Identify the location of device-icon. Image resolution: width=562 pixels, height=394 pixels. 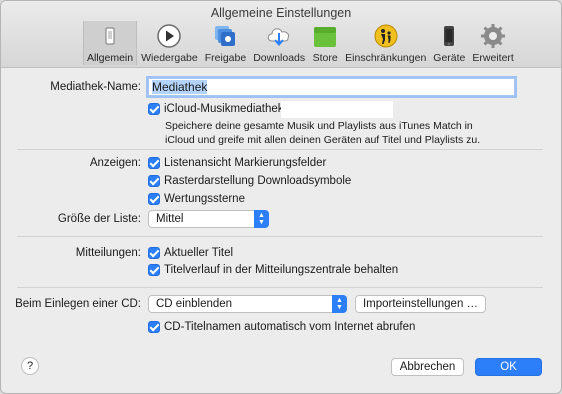
(449, 36).